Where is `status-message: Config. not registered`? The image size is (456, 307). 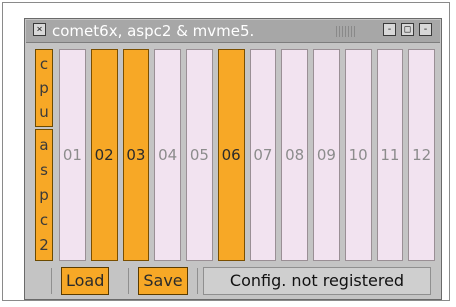
status-message: Config. not registered is located at coordinates (317, 281).